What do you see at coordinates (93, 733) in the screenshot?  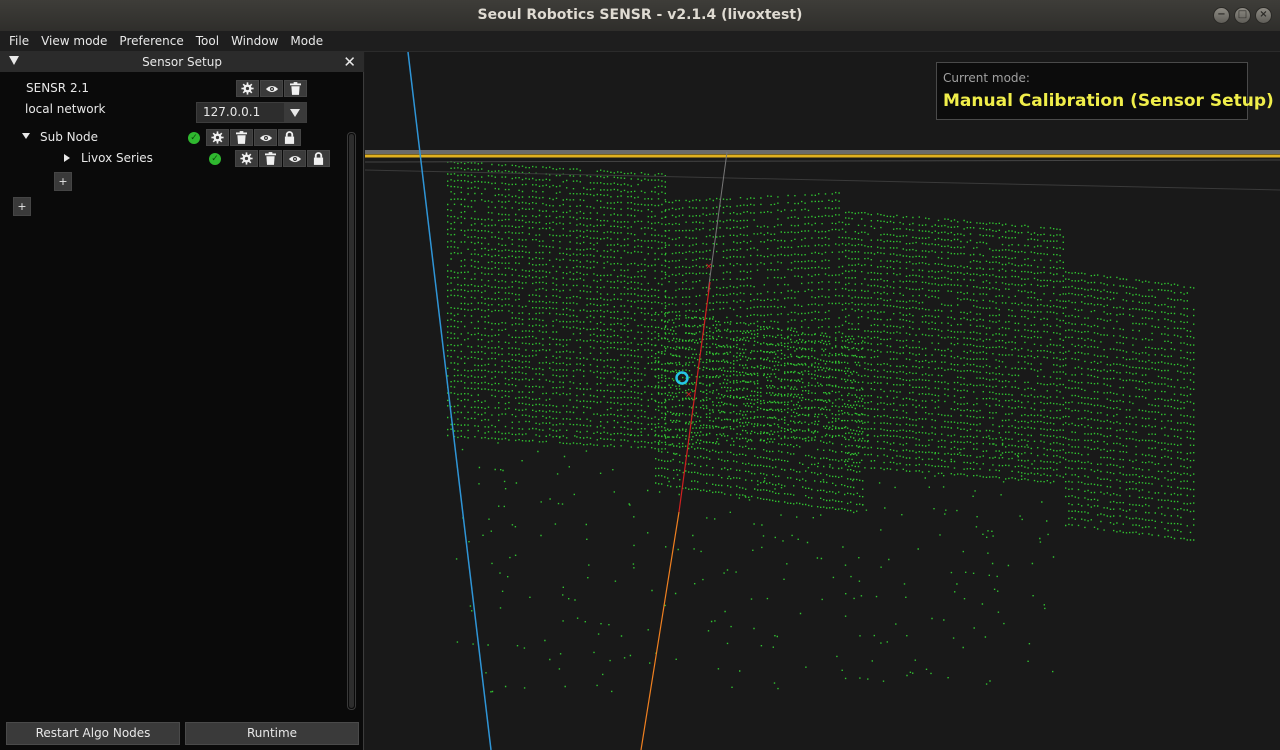 I see `restart-algo-nodes-button: Restart Algo Nodes` at bounding box center [93, 733].